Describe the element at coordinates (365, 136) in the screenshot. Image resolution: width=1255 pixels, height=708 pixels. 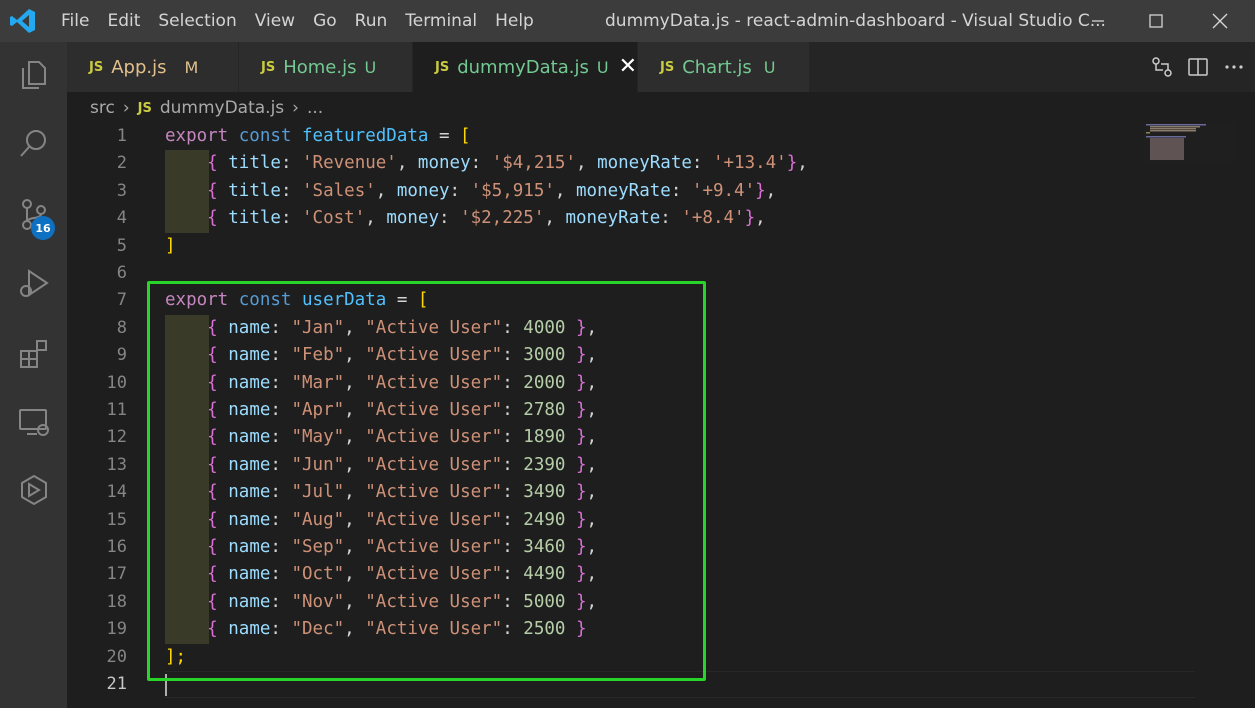
I see `code-token: featuredData` at that location.